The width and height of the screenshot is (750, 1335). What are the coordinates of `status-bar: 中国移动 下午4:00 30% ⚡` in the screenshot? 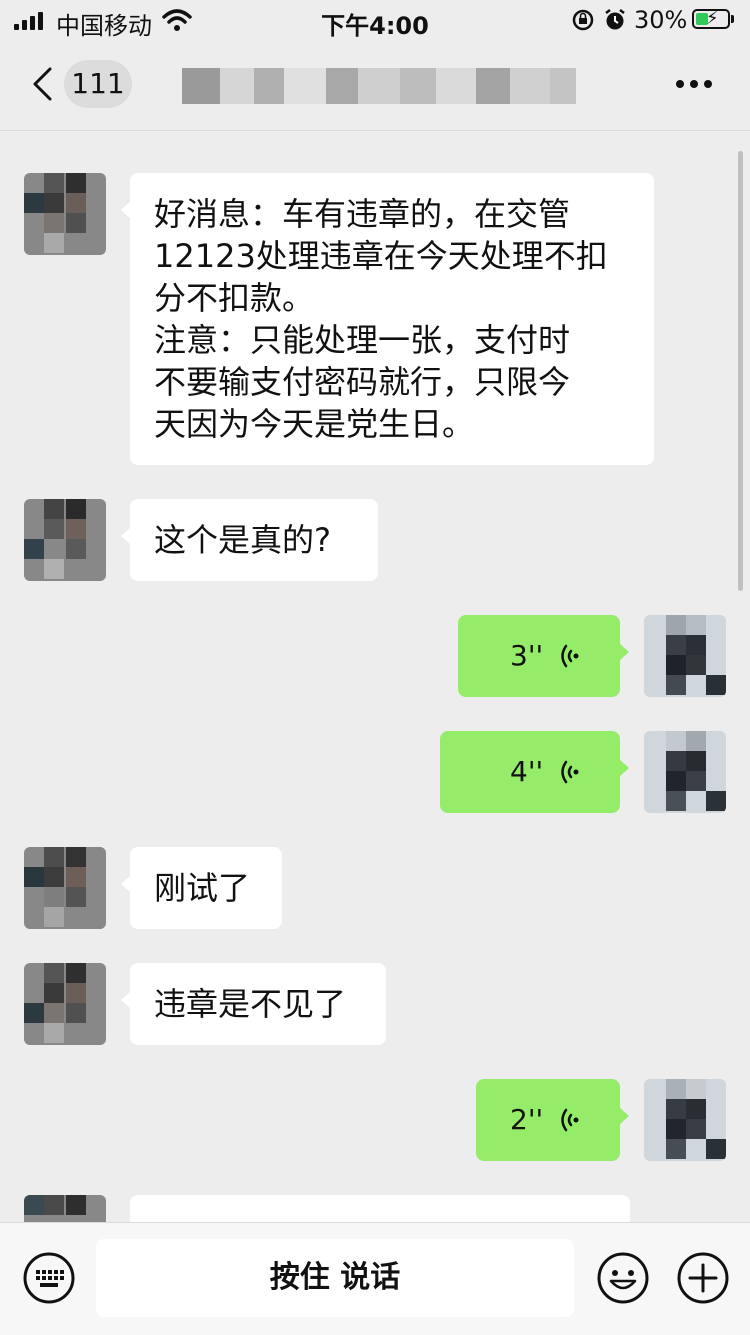 It's located at (375, 20).